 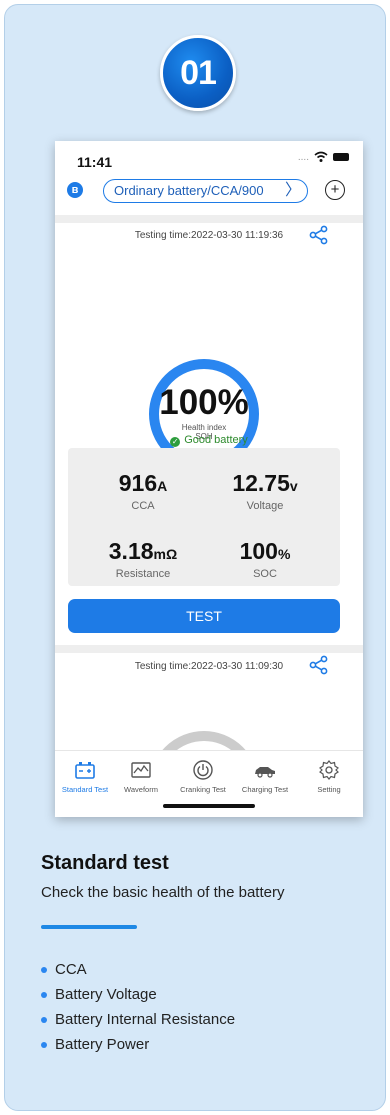 I want to click on tab-setting: Setting, so click(x=329, y=776).